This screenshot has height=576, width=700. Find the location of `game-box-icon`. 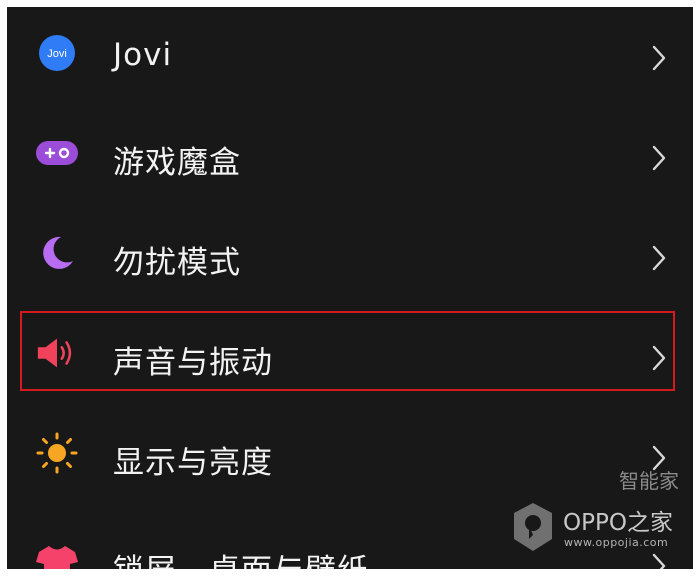

game-box-icon is located at coordinates (57, 153).